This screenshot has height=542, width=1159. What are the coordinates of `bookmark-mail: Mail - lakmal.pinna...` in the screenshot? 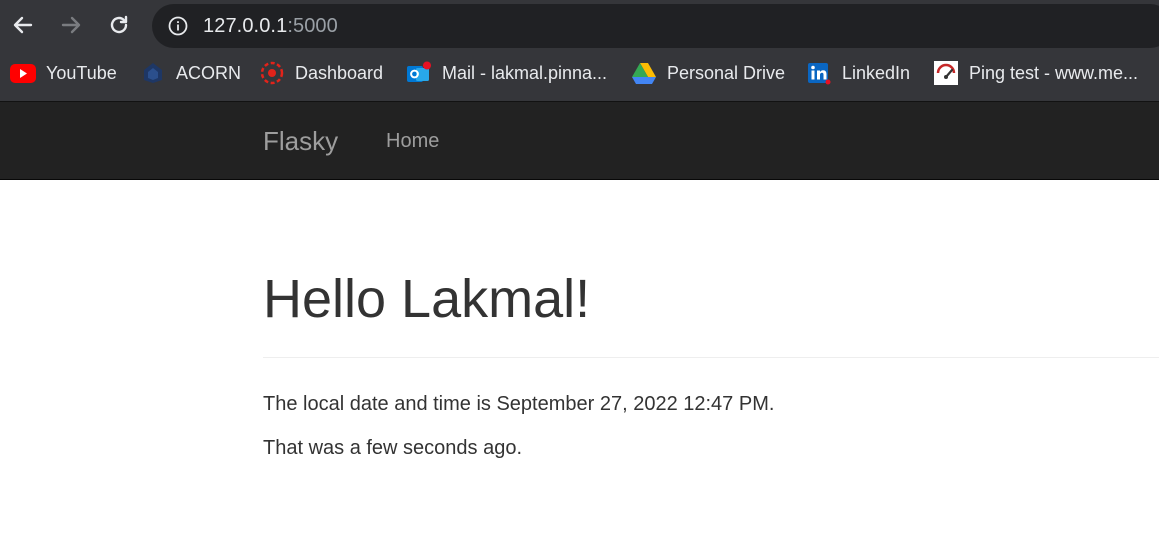 It's located at (506, 73).